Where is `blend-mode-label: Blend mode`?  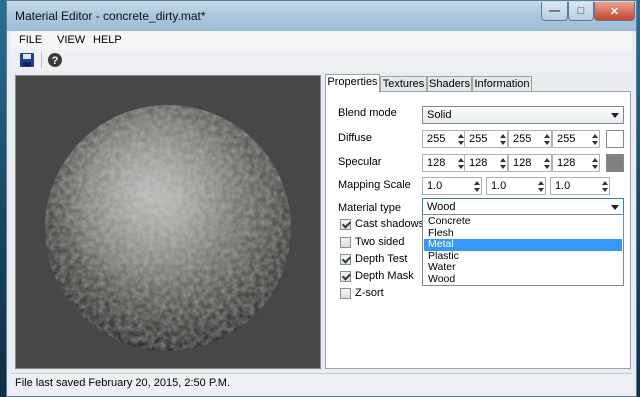 blend-mode-label: Blend mode is located at coordinates (367, 113).